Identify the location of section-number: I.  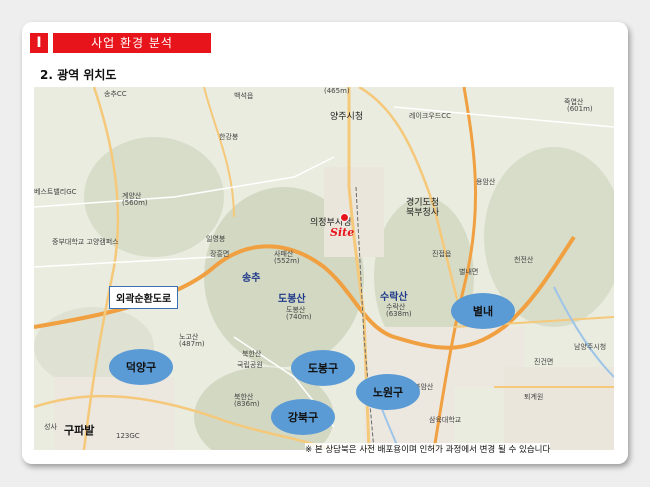
(39, 43).